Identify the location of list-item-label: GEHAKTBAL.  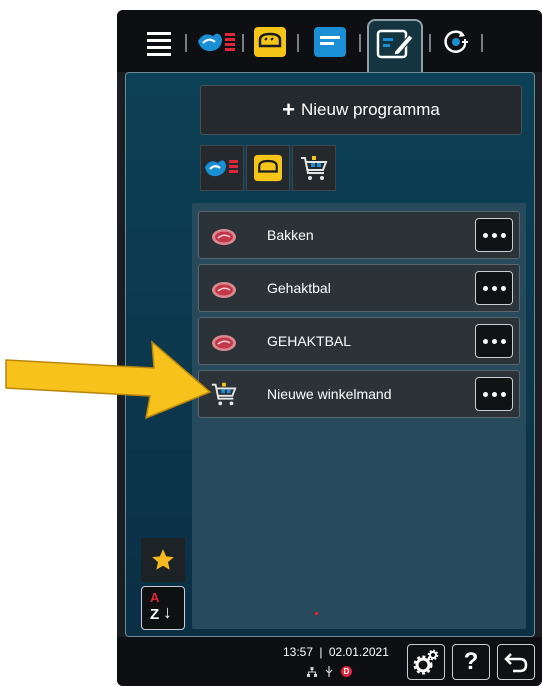
(309, 341).